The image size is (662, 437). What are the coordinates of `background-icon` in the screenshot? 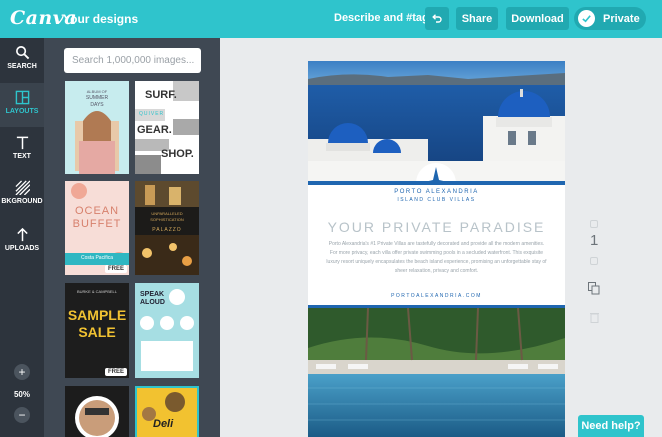 It's located at (22, 187).